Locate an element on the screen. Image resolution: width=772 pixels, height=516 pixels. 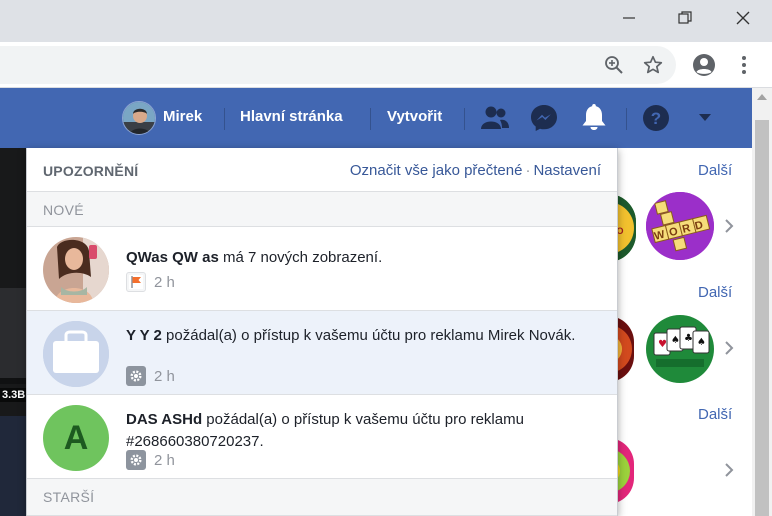
page-scrollbar is located at coordinates (762, 302).